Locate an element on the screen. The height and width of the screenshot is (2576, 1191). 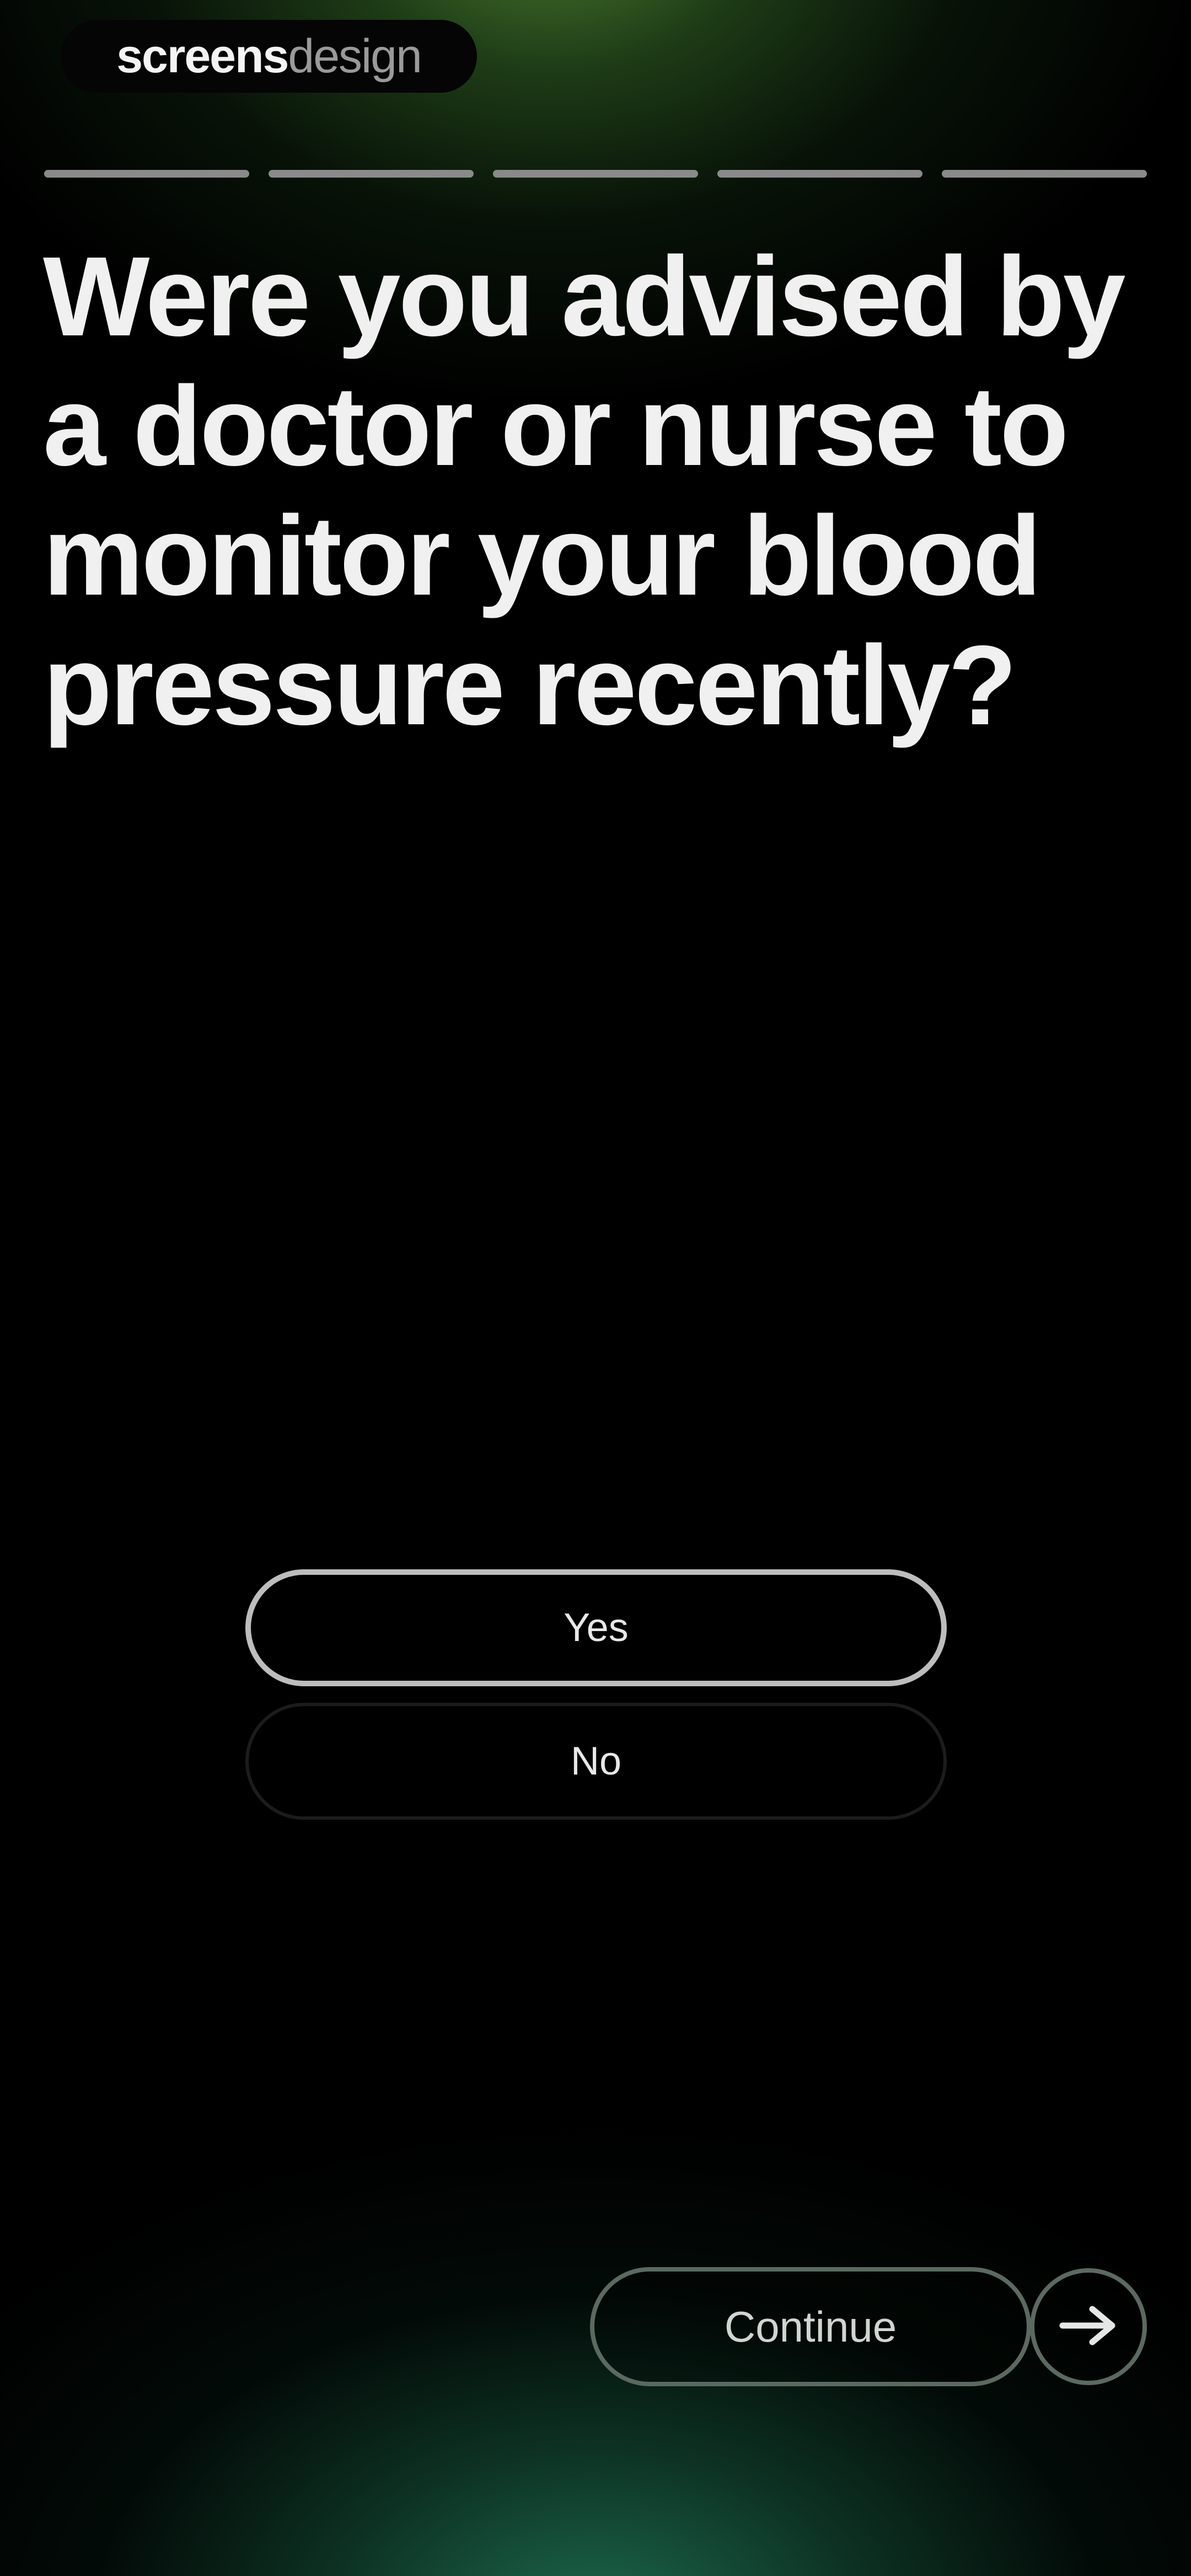
option-yes-button: Yes is located at coordinates (596, 1627).